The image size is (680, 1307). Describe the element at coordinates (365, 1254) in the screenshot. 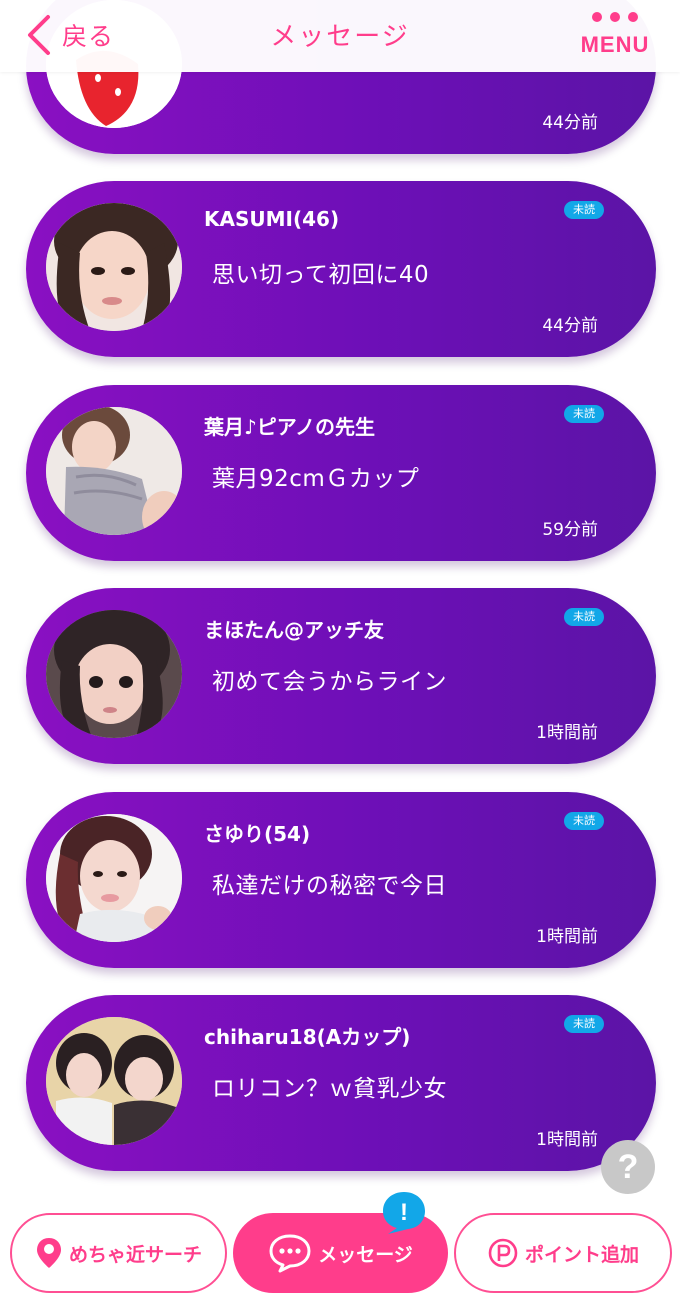

I see `messages-label: メッセージ` at that location.